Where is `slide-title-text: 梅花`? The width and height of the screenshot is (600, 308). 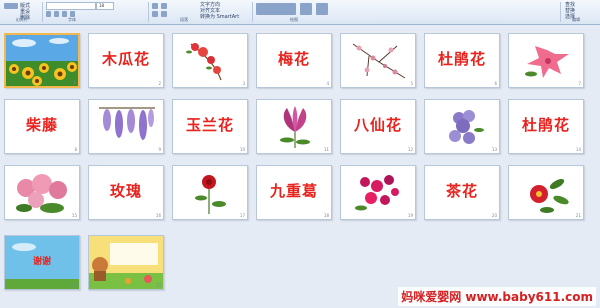
slide-title-text: 梅花 is located at coordinates (293, 59).